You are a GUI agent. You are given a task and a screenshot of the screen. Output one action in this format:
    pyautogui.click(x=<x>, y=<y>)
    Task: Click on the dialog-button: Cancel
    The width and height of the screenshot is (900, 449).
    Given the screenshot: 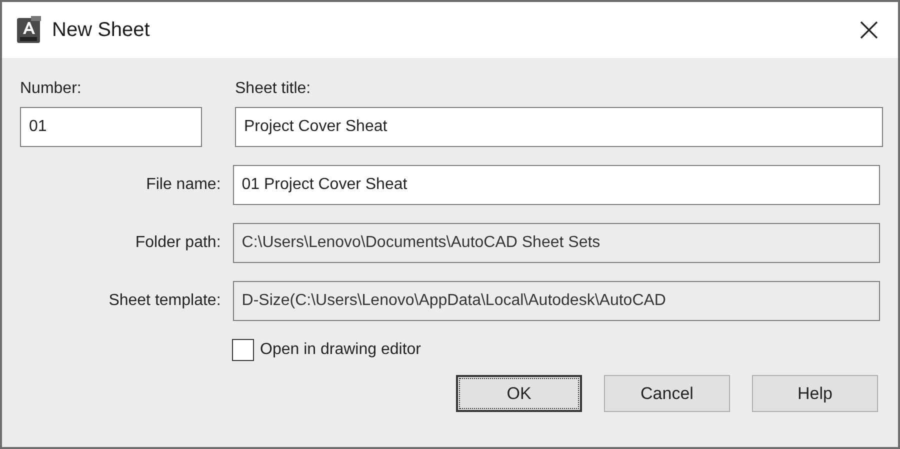 What is the action you would take?
    pyautogui.click(x=667, y=393)
    